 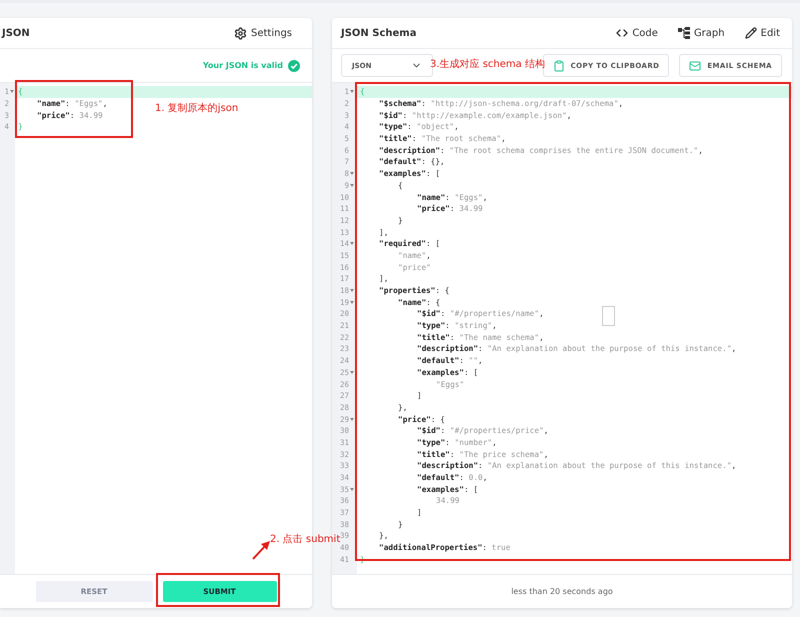 What do you see at coordinates (16, 33) in the screenshot?
I see `panel-title: JSON` at bounding box center [16, 33].